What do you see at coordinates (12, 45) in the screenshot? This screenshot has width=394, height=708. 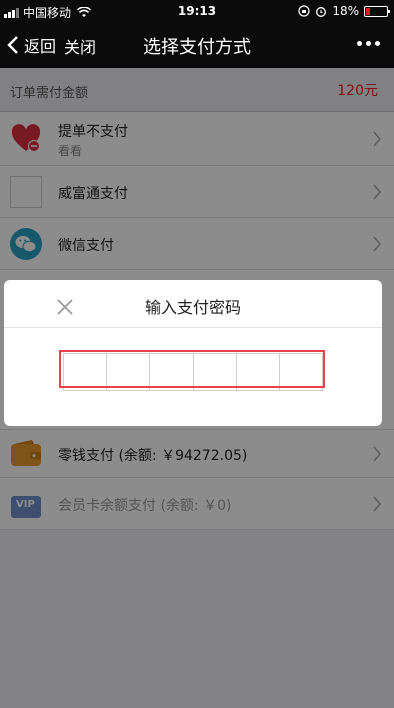 I see `chevron-left-icon` at bounding box center [12, 45].